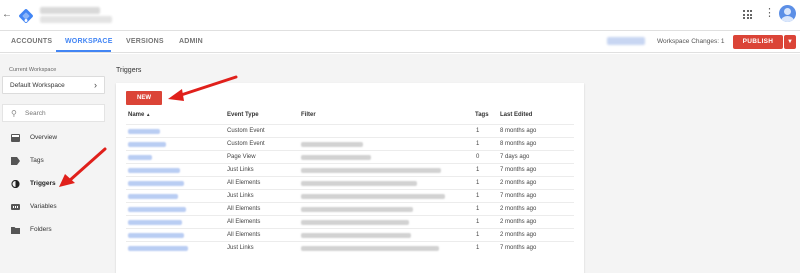  What do you see at coordinates (15, 207) in the screenshot?
I see `variables-icon` at bounding box center [15, 207].